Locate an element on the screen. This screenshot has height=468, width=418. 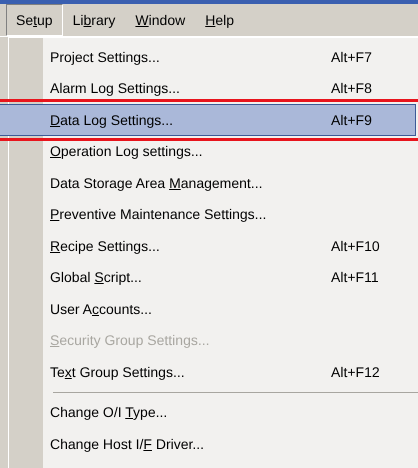
menu-bar-item: Window is located at coordinates (160, 20).